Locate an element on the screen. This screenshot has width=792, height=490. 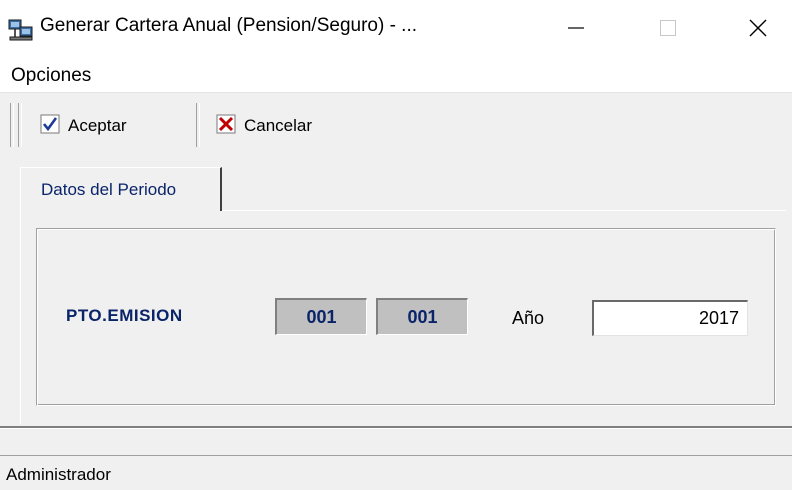
toolbar: Aceptar Cancelar is located at coordinates (396, 125).